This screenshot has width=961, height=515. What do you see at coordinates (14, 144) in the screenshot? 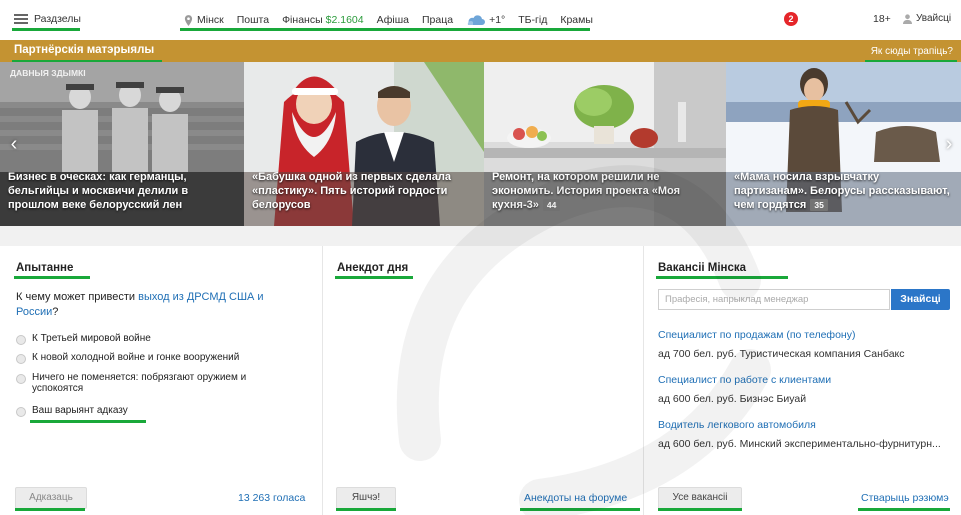
I see `slider-prev-arrow-icon: ‹` at bounding box center [14, 144].